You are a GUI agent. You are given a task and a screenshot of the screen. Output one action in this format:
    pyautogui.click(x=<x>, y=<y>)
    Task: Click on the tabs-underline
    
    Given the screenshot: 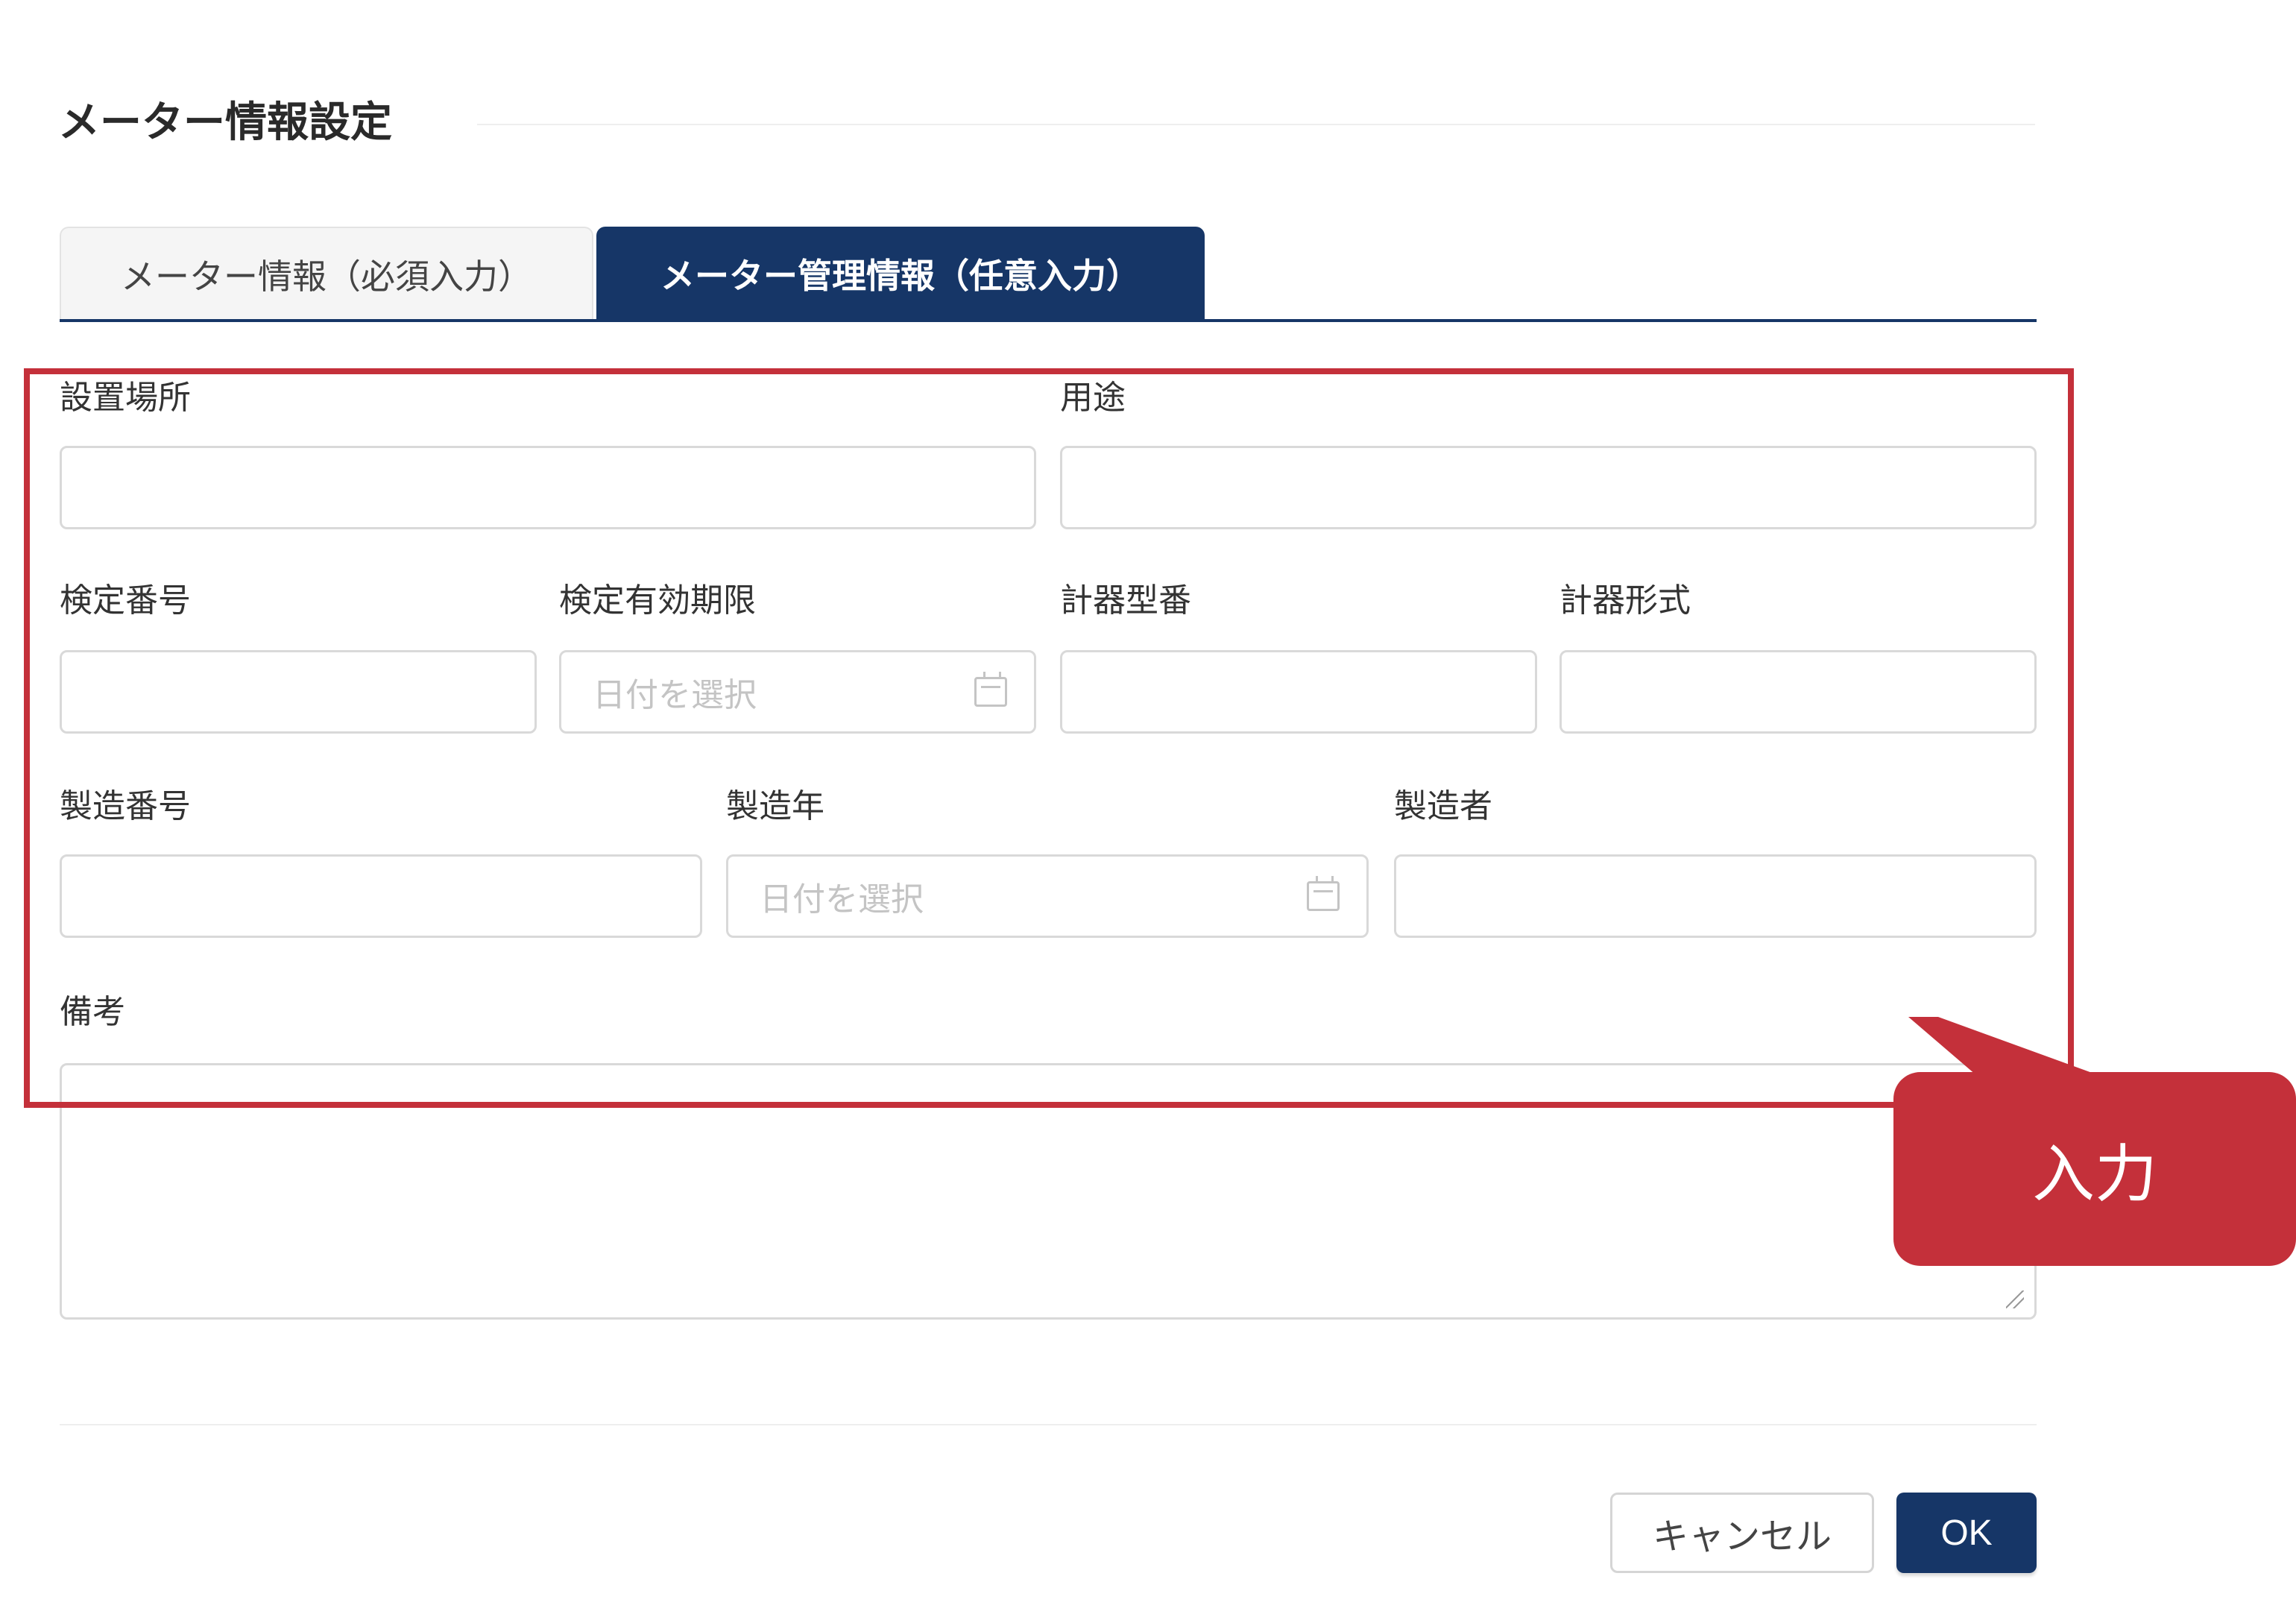 What is the action you would take?
    pyautogui.click(x=1048, y=320)
    